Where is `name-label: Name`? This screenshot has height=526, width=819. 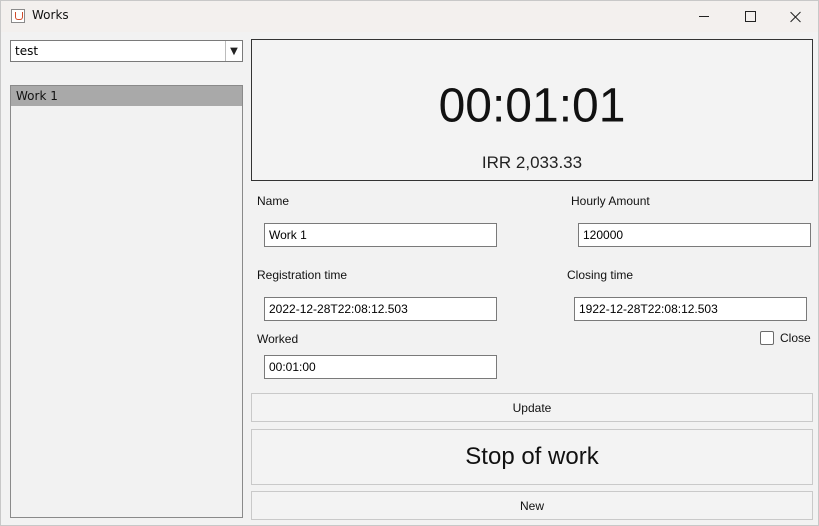
name-label: Name is located at coordinates (273, 201).